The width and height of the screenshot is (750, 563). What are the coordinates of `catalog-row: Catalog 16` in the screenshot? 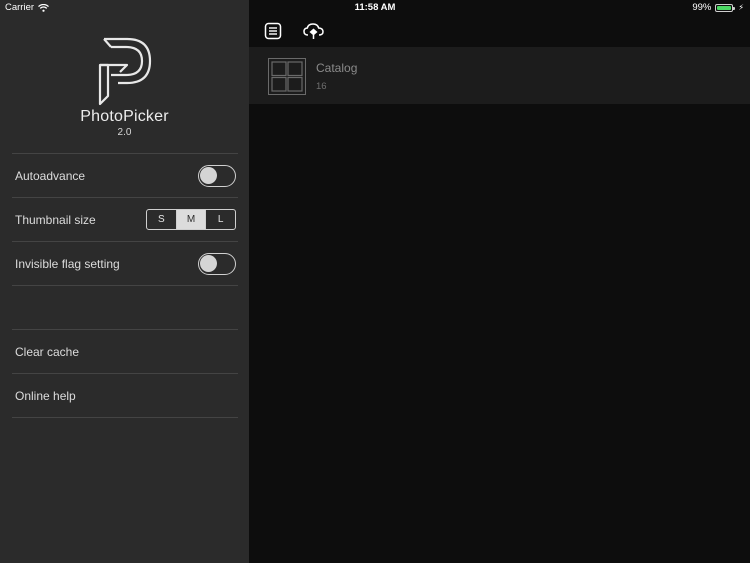 It's located at (499, 75).